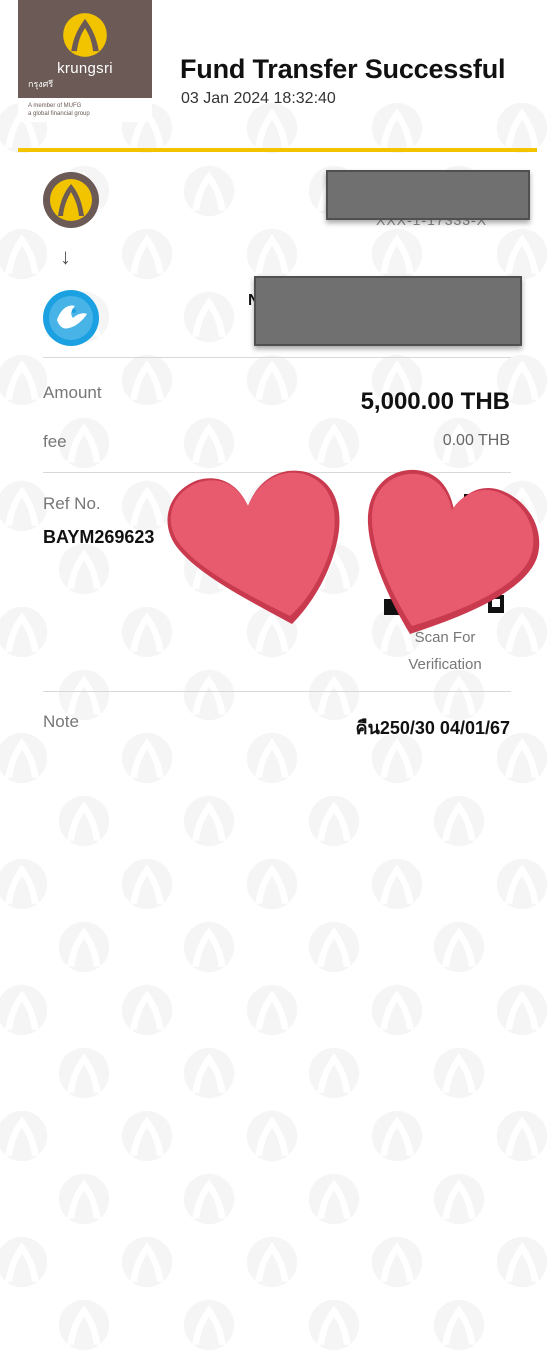 This screenshot has height=1358, width=554. What do you see at coordinates (55, 441) in the screenshot?
I see `fee-label: fee` at bounding box center [55, 441].